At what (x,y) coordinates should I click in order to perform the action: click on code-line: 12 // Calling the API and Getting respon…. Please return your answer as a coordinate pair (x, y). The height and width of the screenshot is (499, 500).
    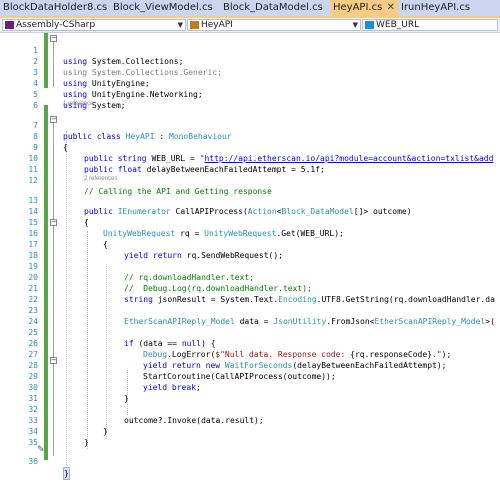
    Looking at the image, I should click on (250, 180).